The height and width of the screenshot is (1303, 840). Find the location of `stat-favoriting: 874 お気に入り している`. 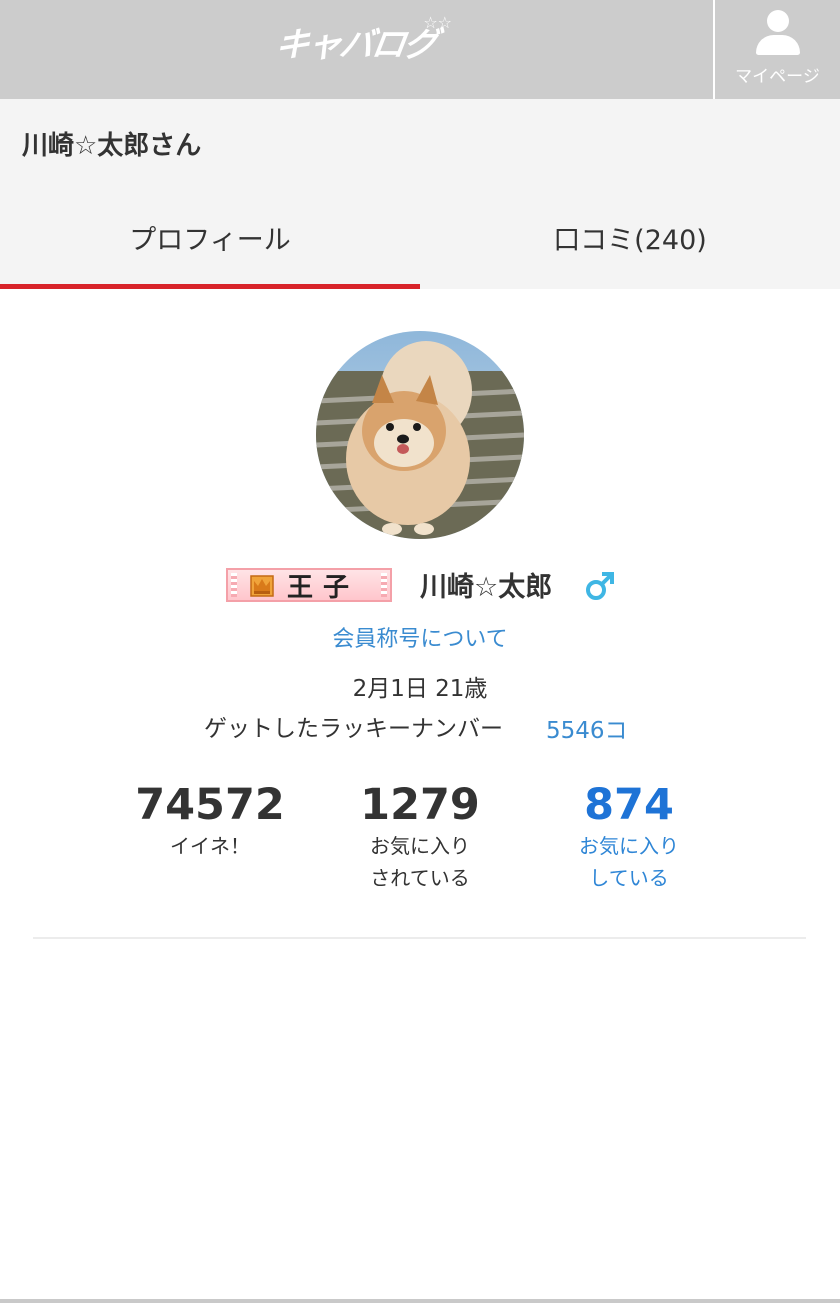

stat-favoriting: 874 お気に入り している is located at coordinates (629, 837).